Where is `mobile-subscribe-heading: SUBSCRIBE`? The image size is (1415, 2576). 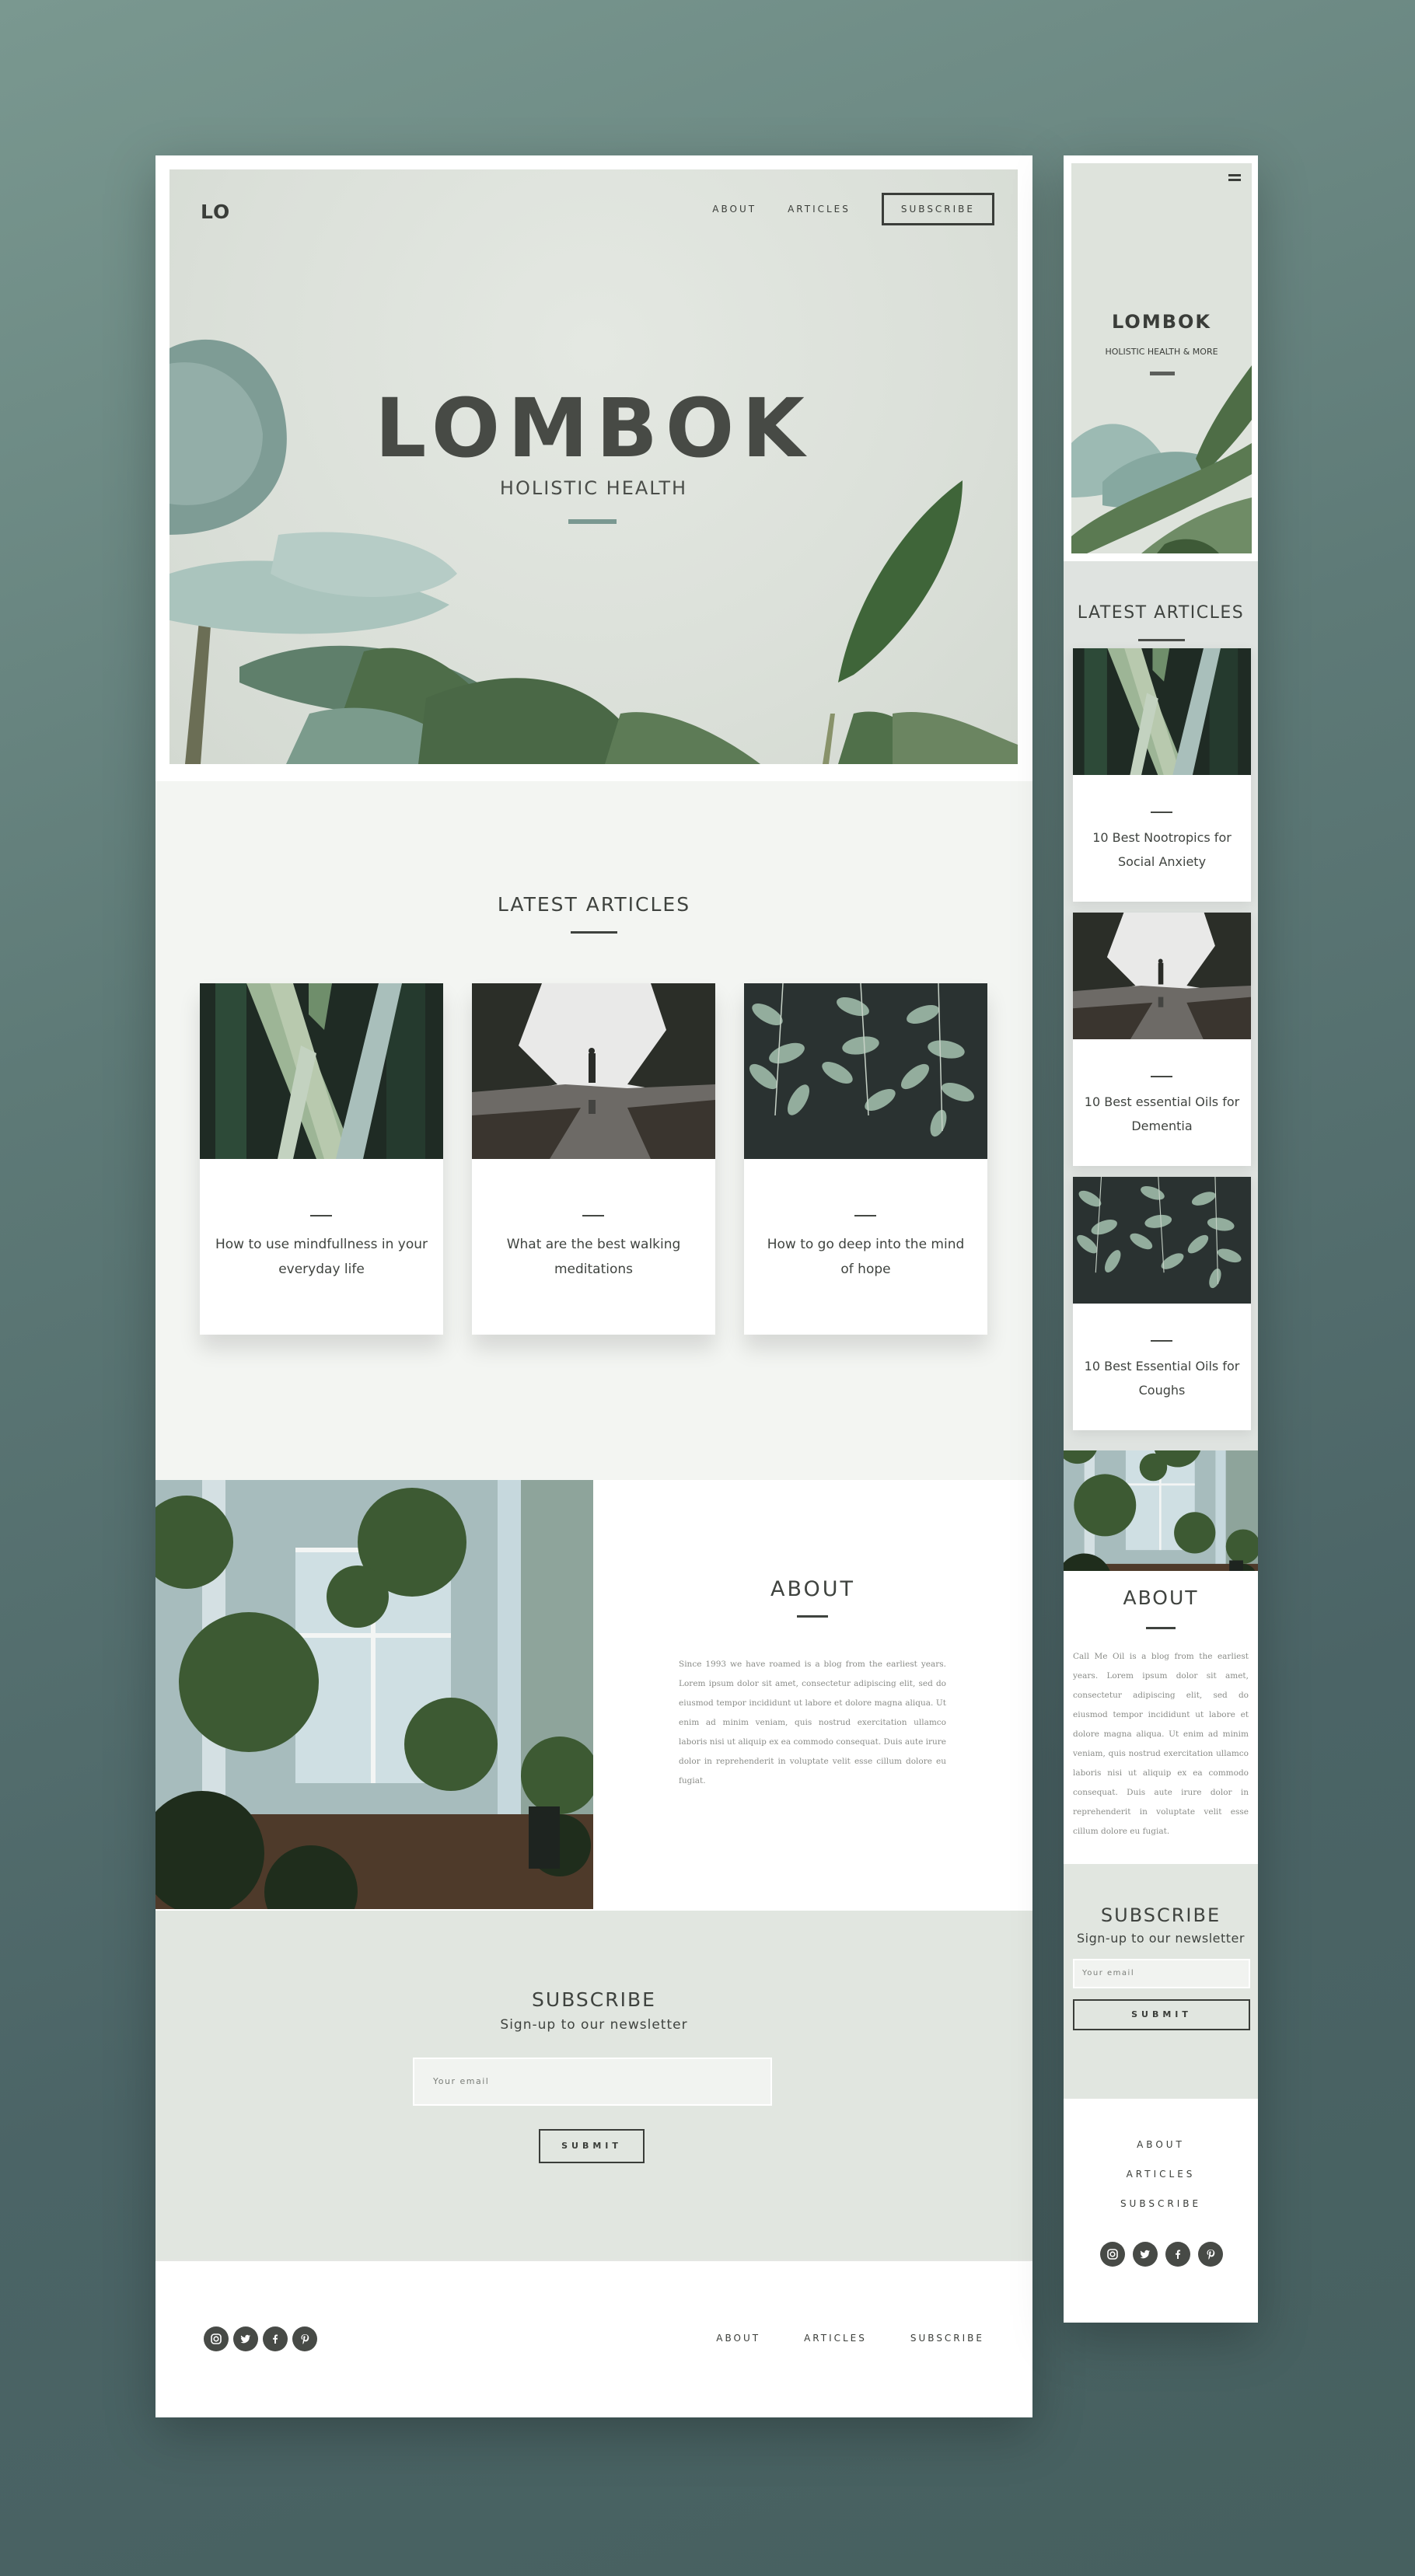
mobile-subscribe-heading: SUBSCRIBE is located at coordinates (1161, 1915).